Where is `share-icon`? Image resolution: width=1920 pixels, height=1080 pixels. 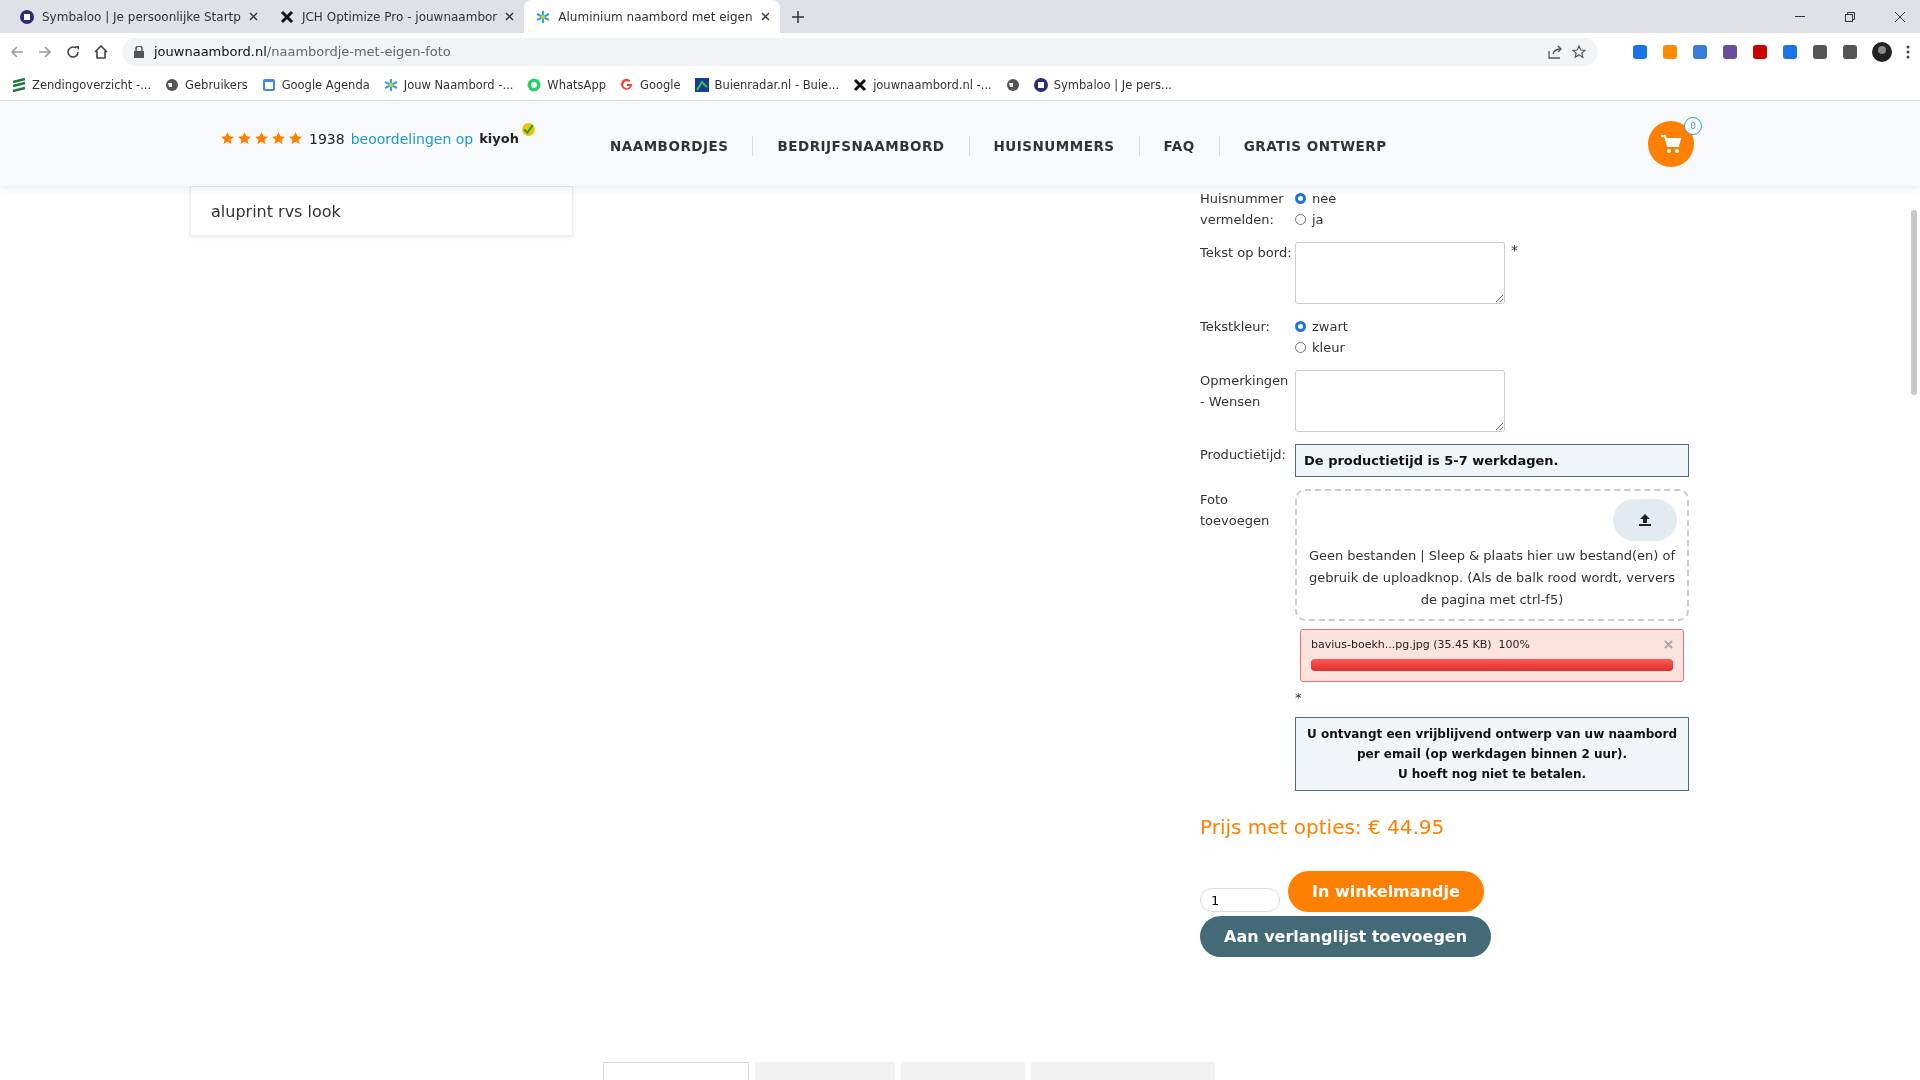
share-icon is located at coordinates (1555, 51).